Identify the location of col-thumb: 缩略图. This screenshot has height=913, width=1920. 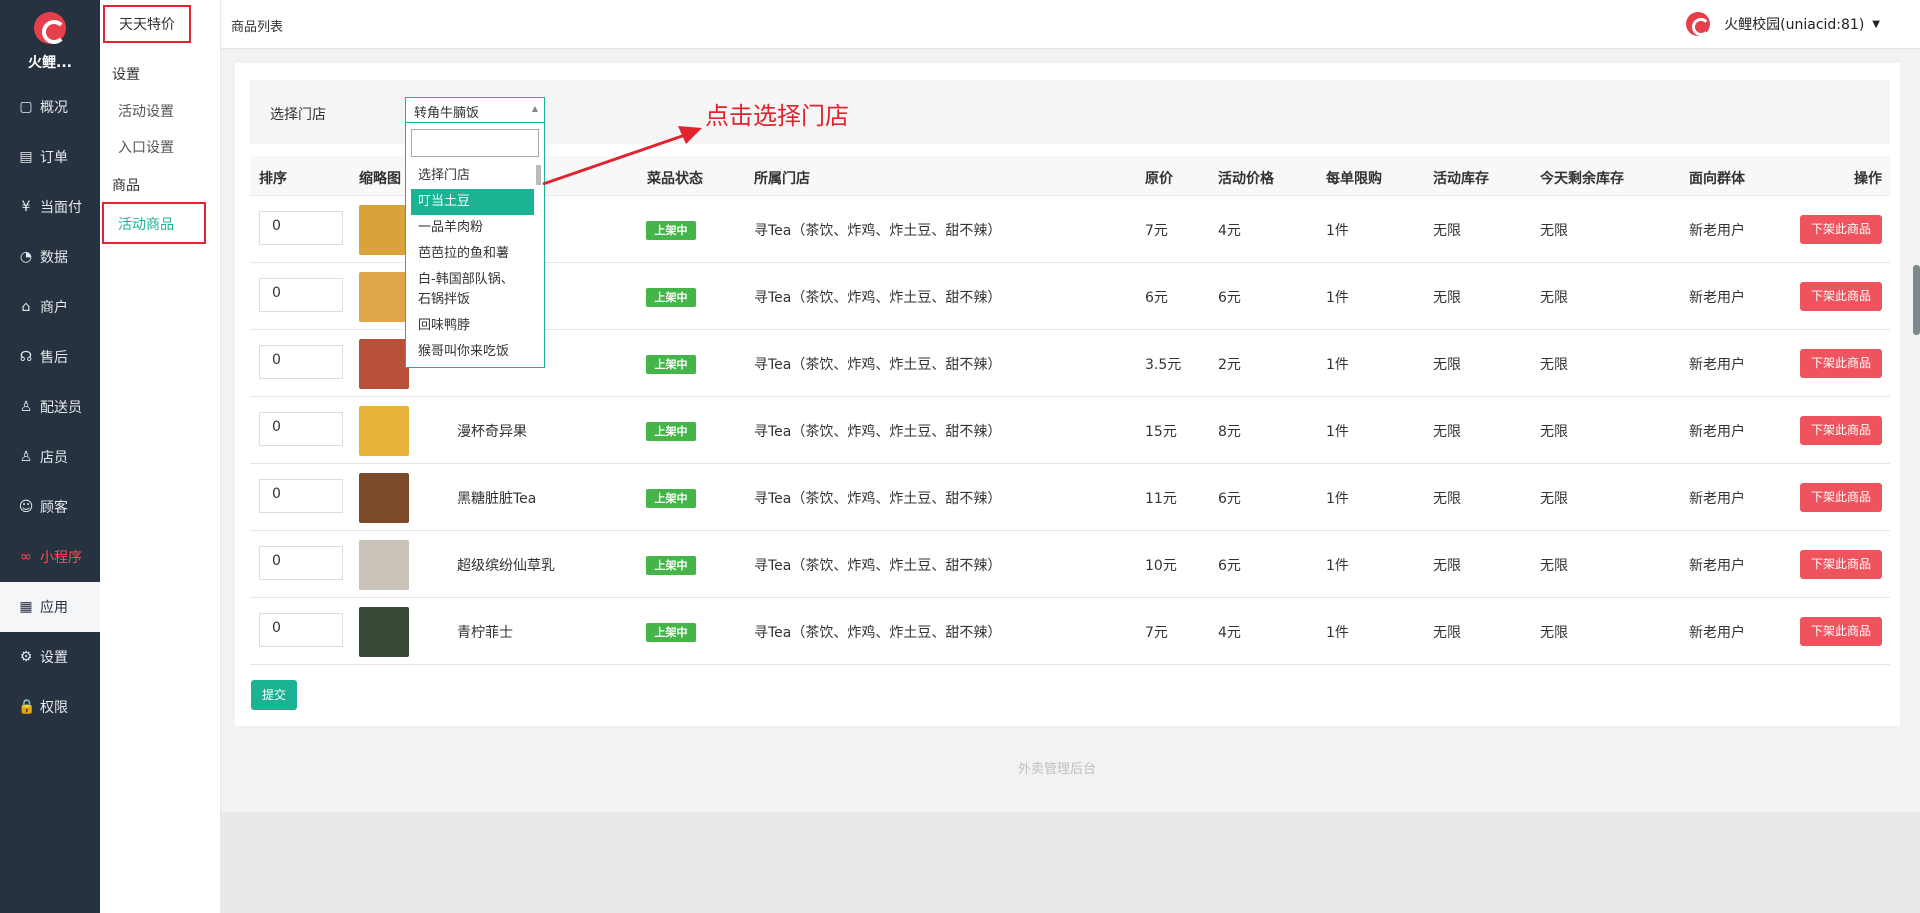
(380, 179).